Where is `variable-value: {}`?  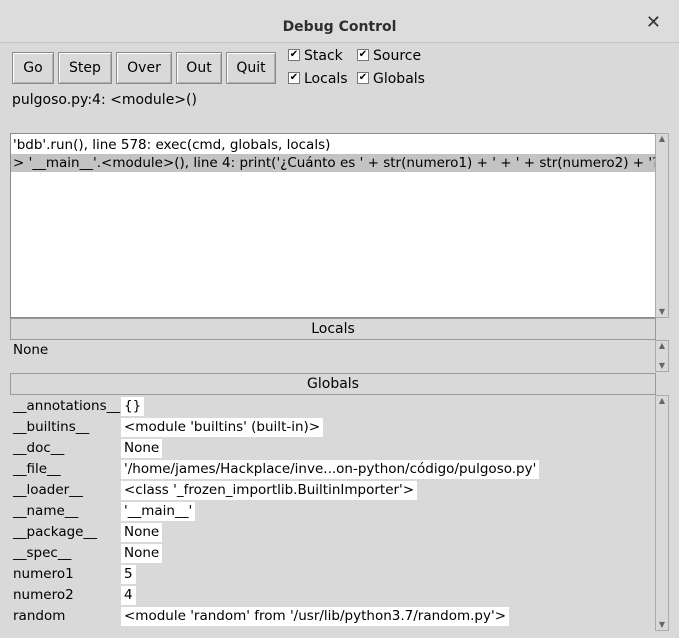 variable-value: {} is located at coordinates (133, 406).